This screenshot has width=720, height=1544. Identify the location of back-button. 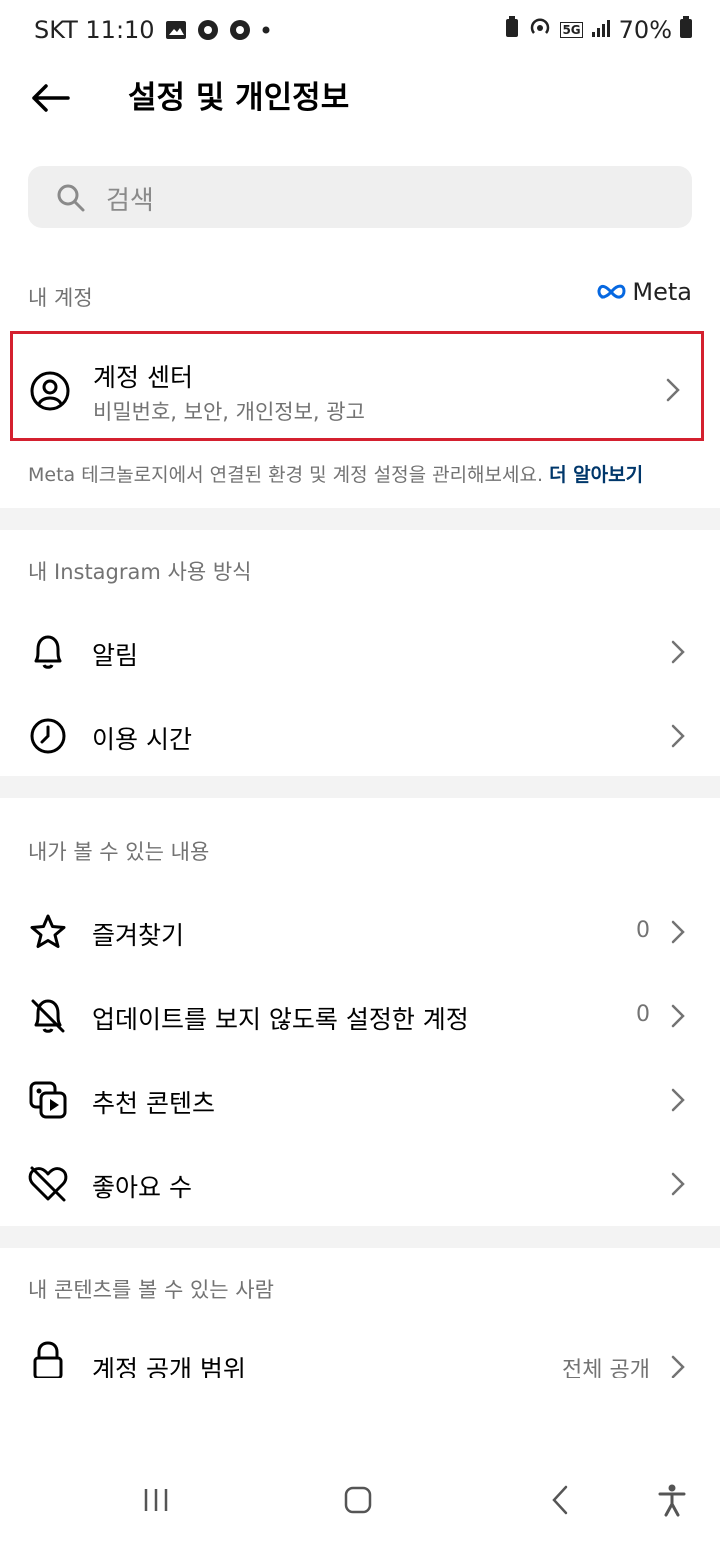
(50, 100).